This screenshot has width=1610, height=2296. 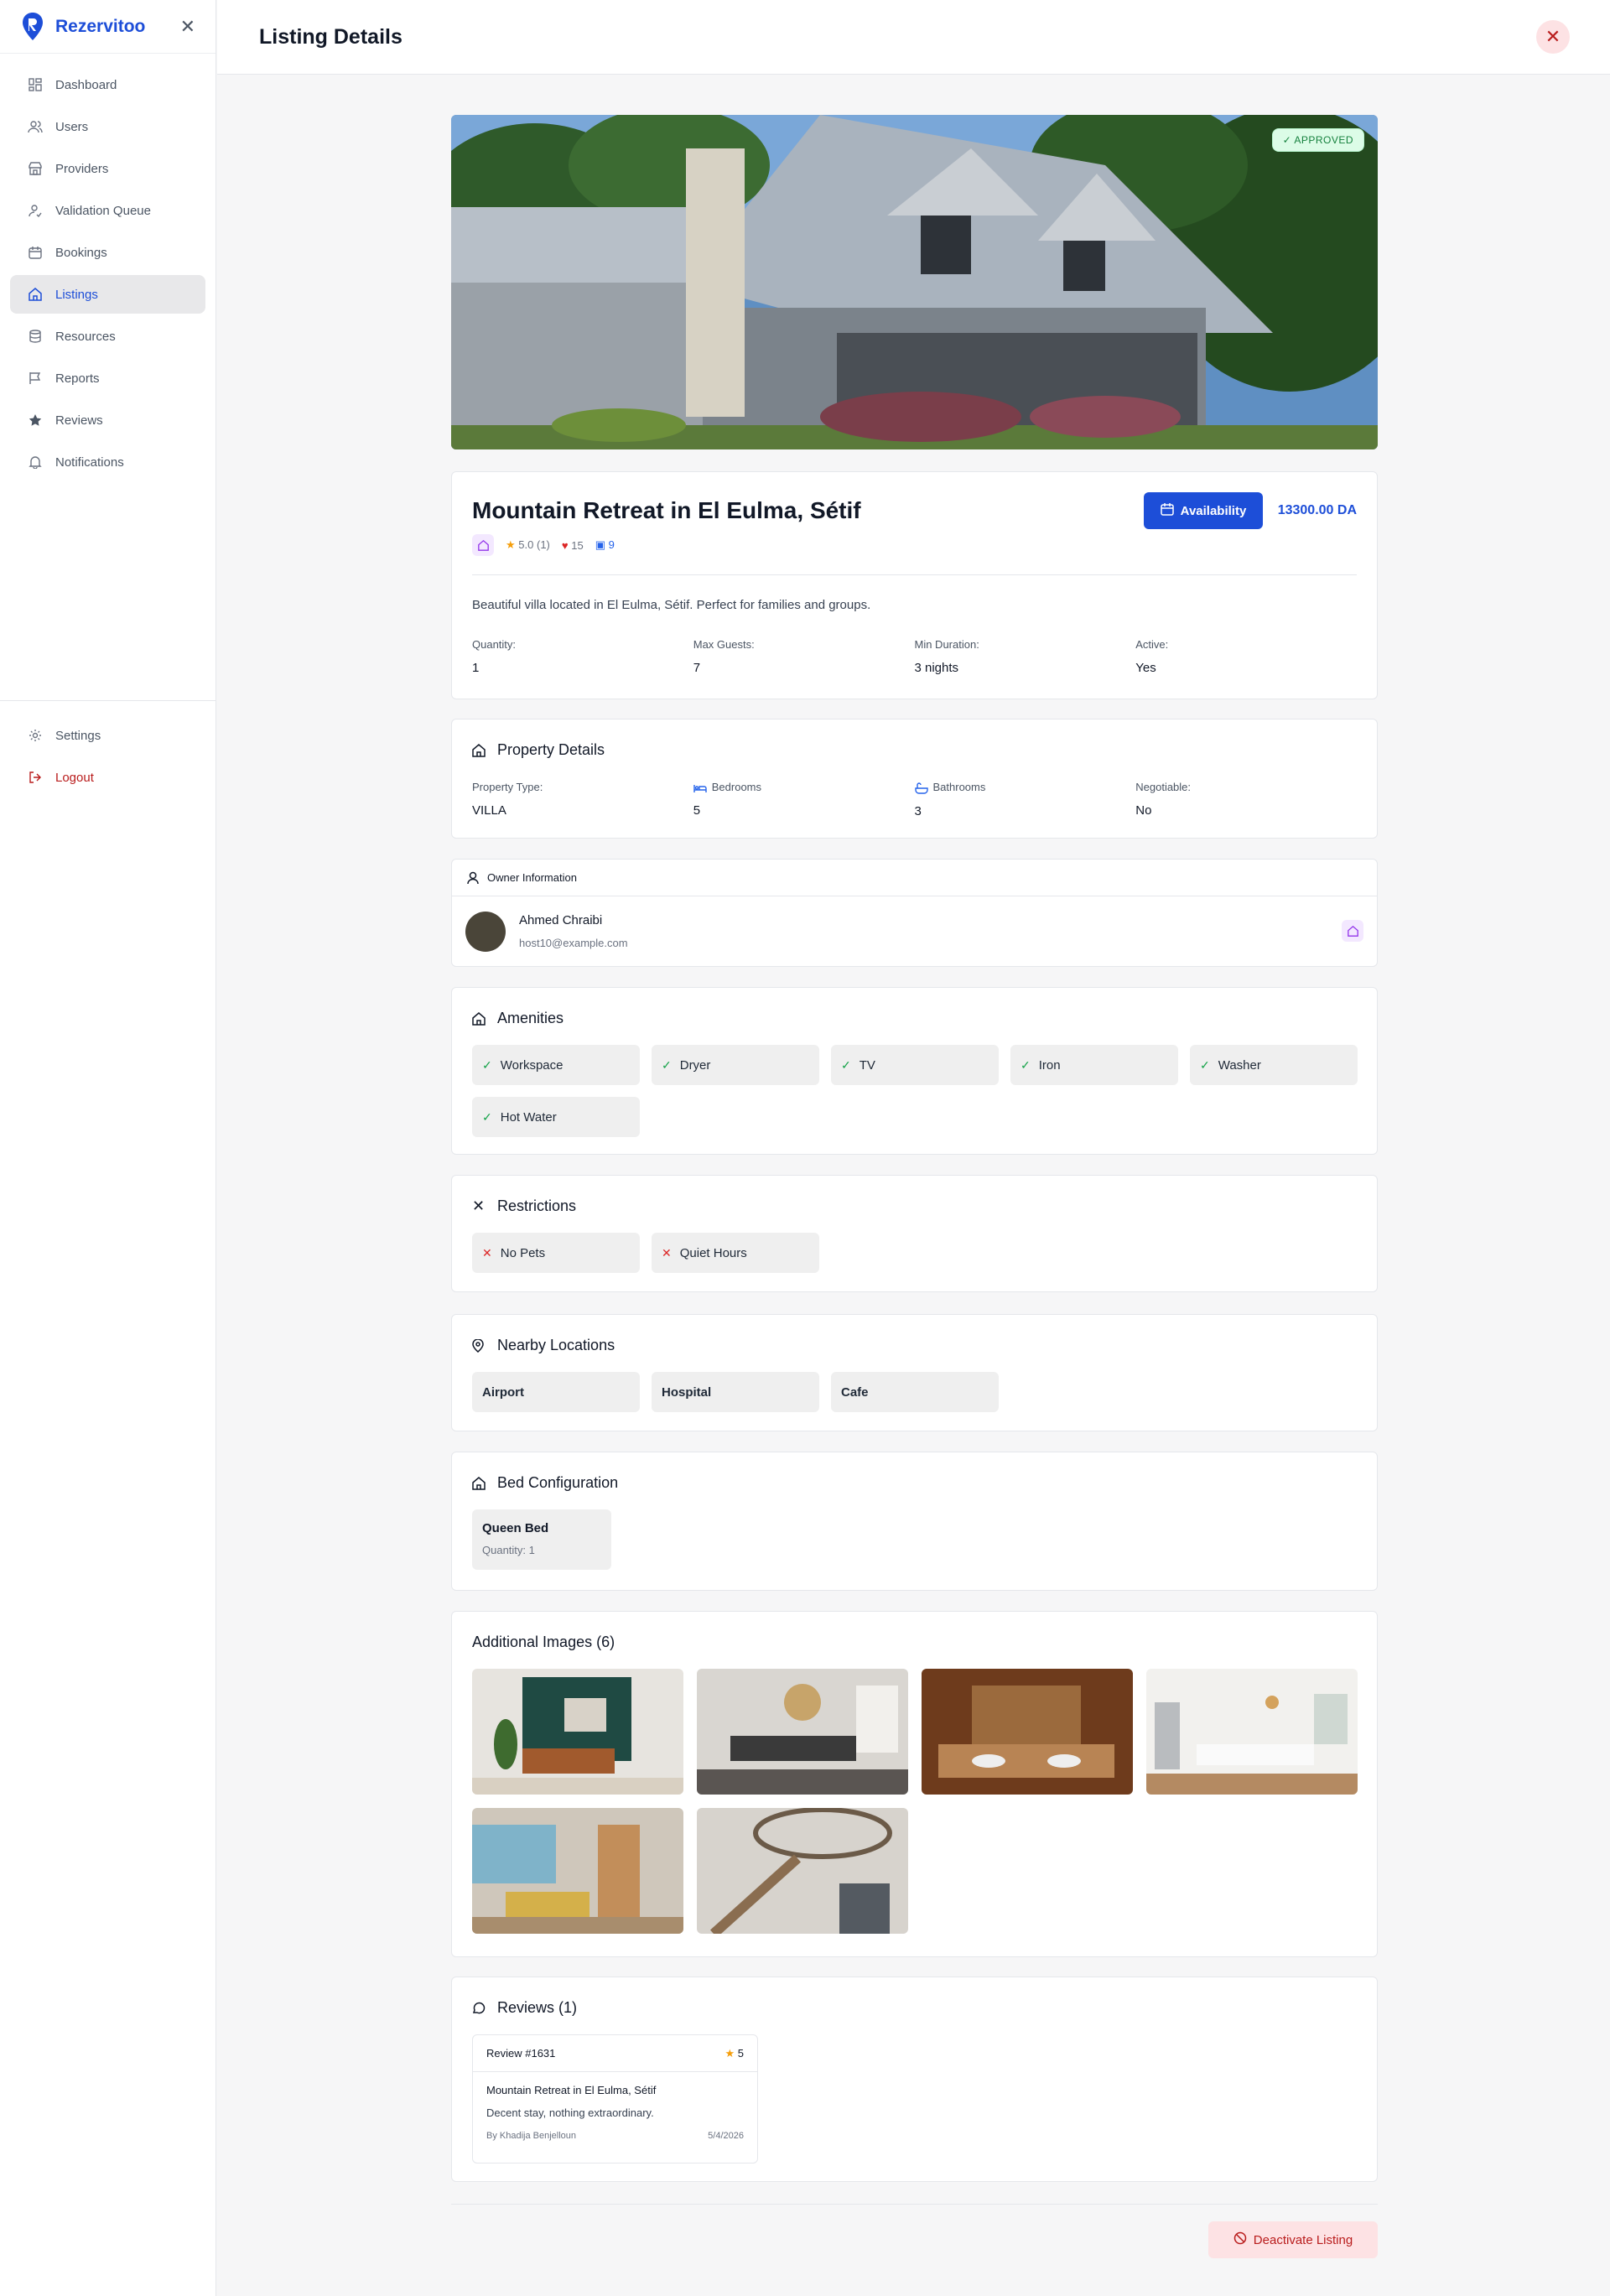 I want to click on bath-icon, so click(x=921, y=788).